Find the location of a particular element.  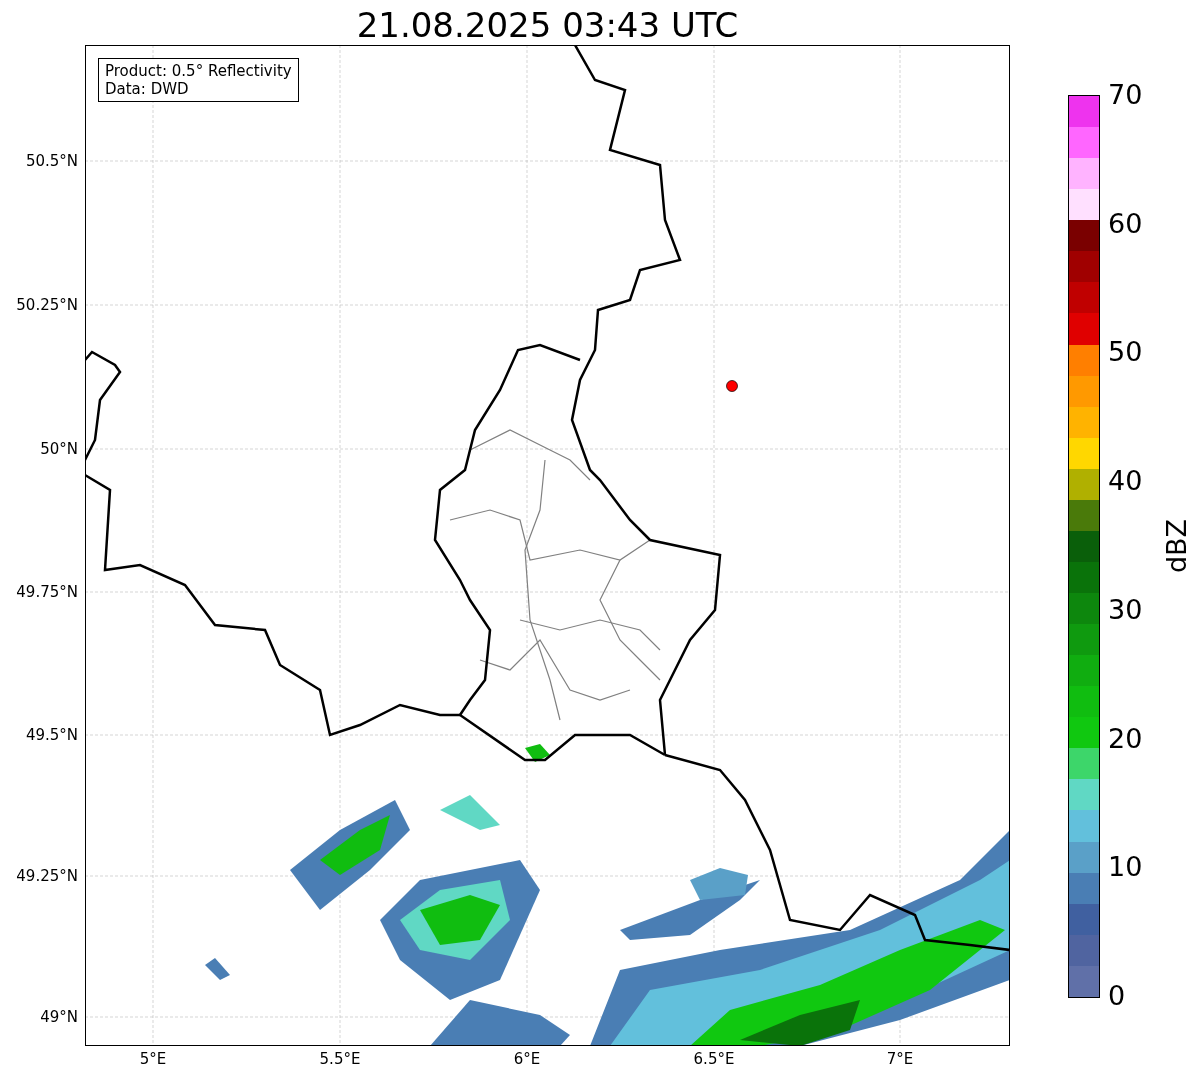

latitude-label: 49°N is located at coordinates (58, 1017).